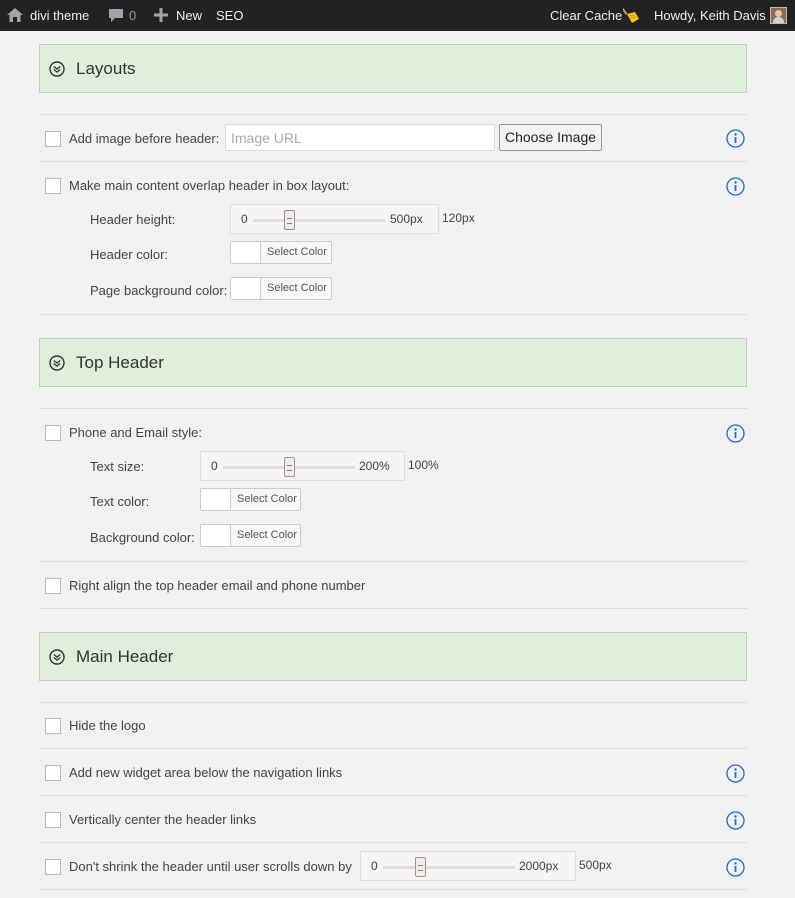 This screenshot has height=898, width=795. I want to click on home-icon, so click(15, 15).